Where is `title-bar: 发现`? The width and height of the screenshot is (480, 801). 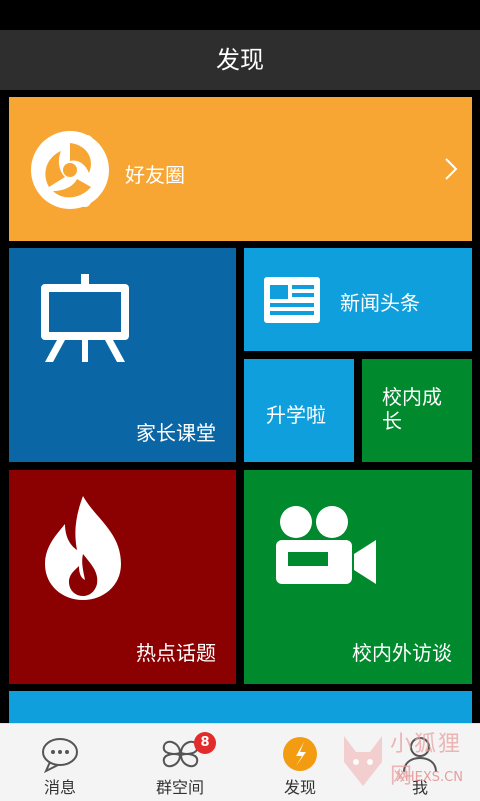
title-bar: 发现 is located at coordinates (240, 60).